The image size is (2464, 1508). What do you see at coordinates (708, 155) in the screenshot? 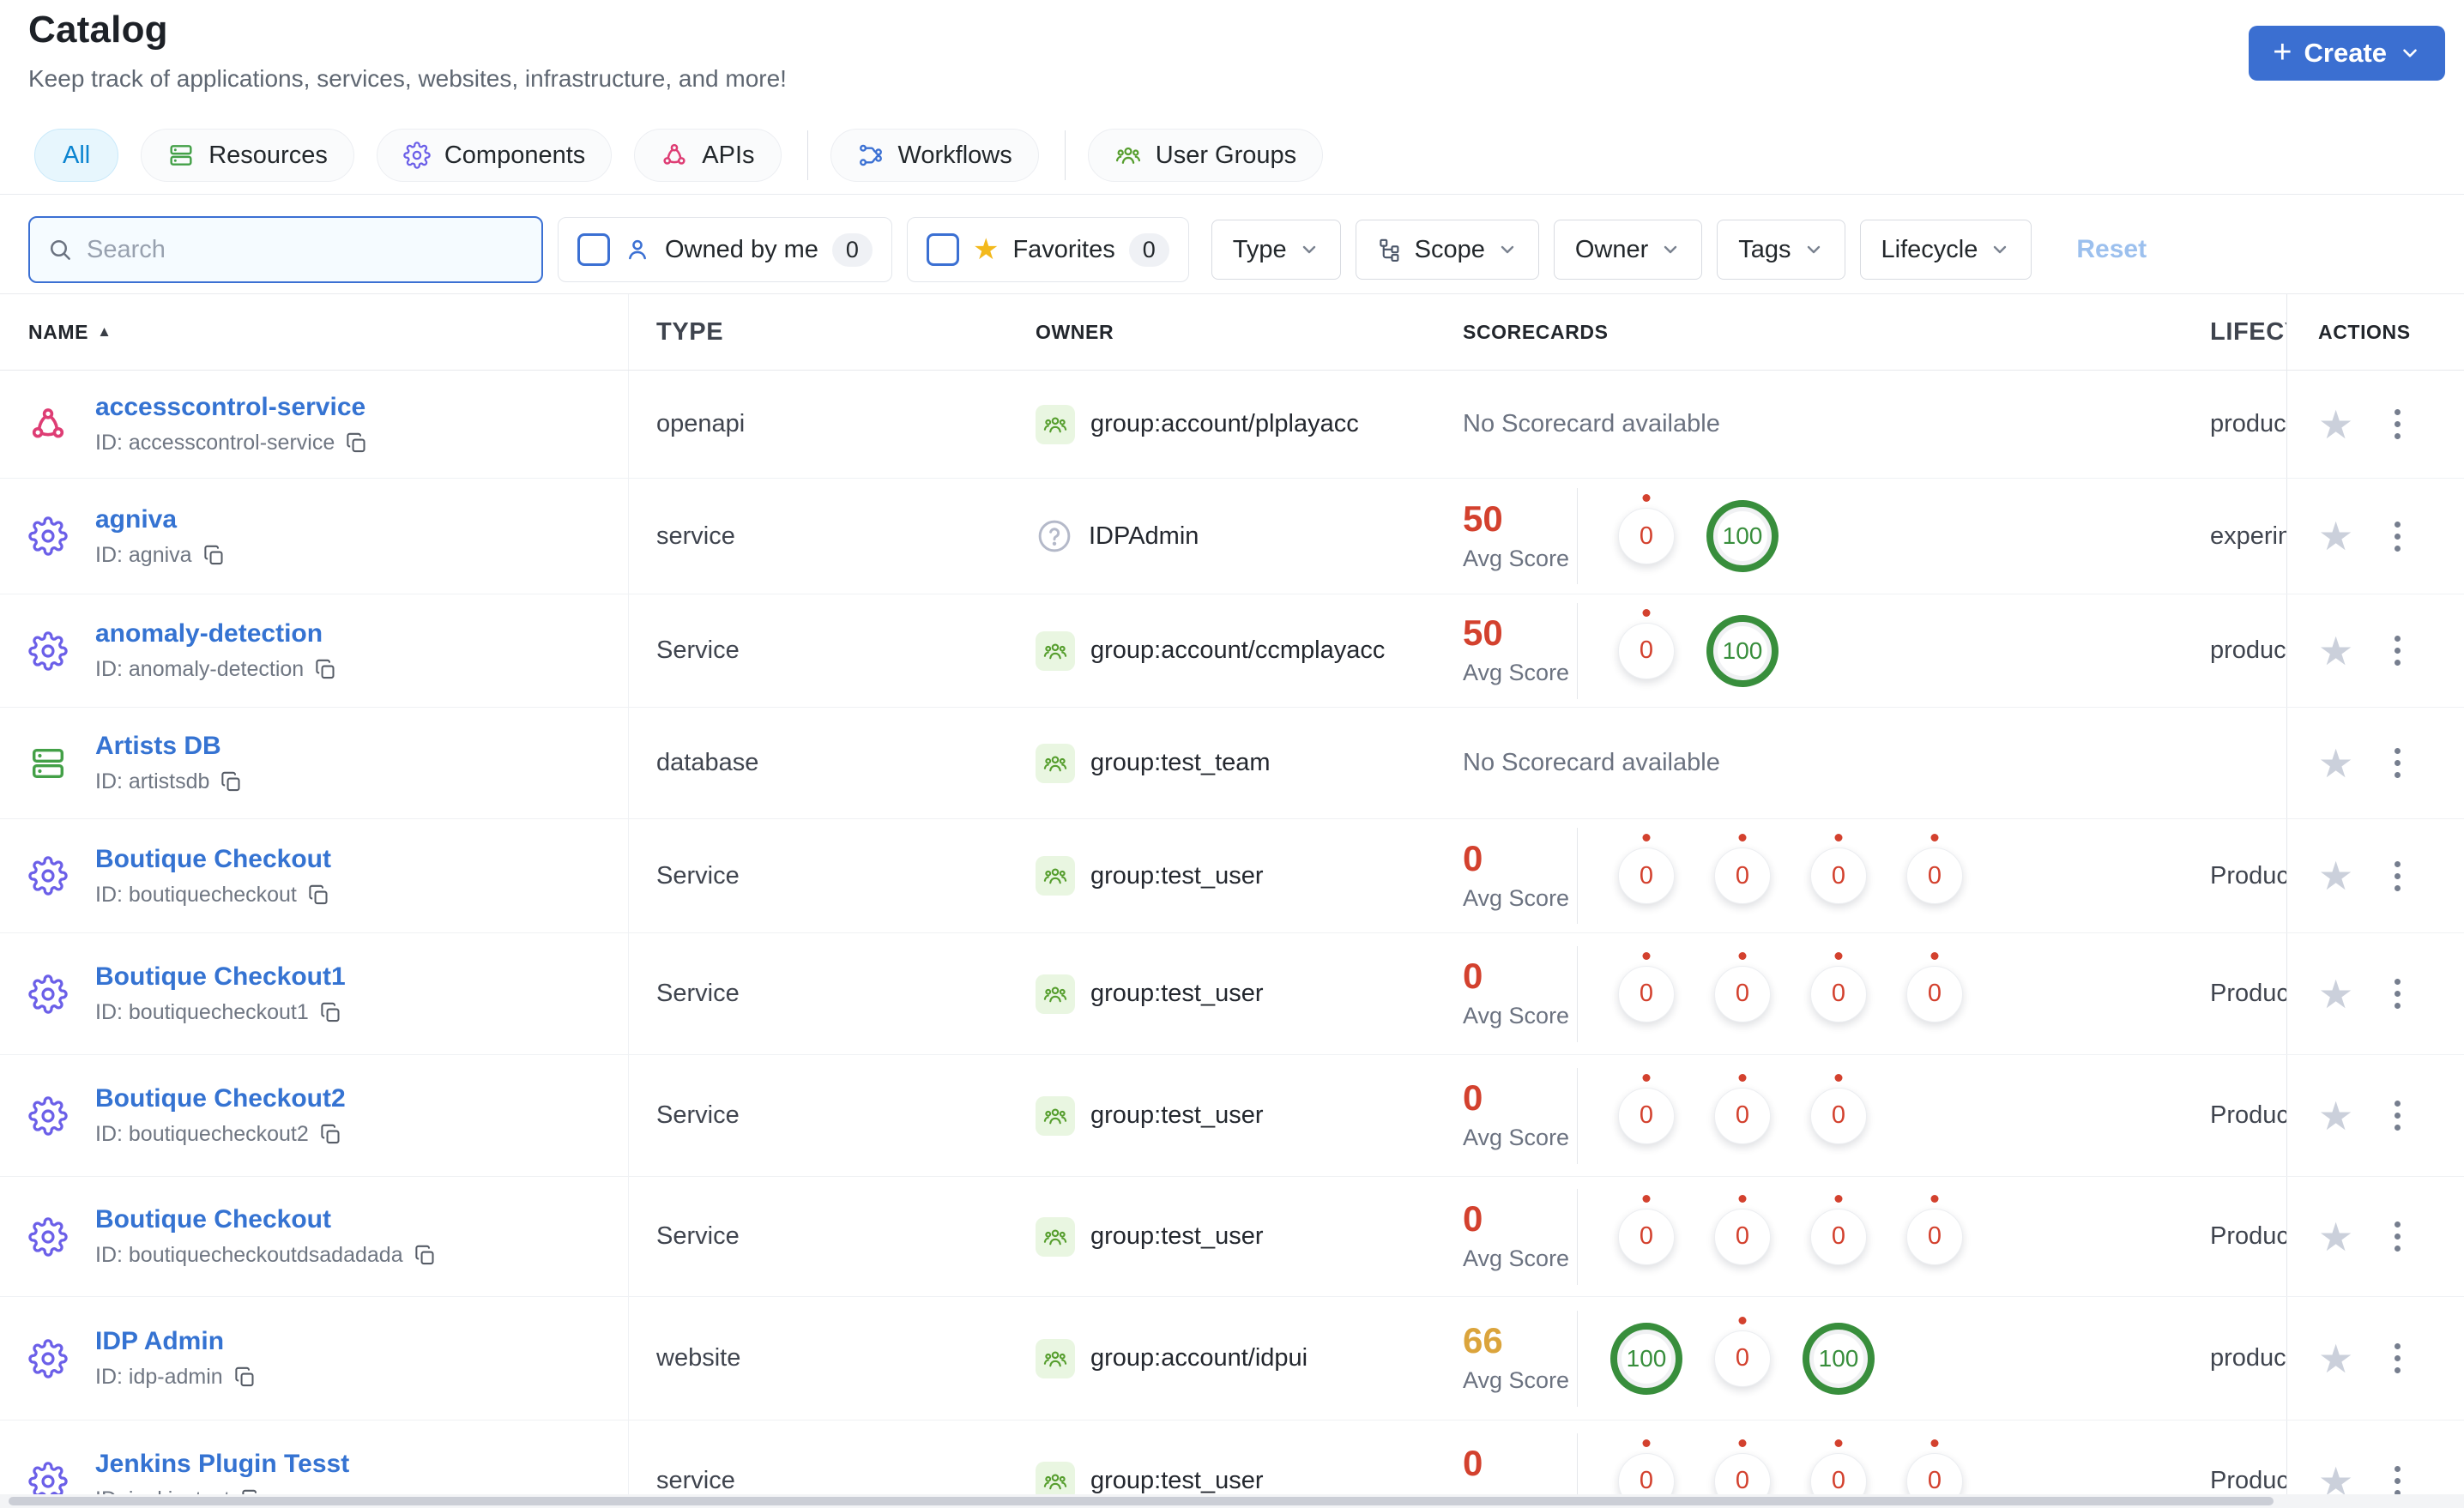
I see `tab-apis: APIs` at bounding box center [708, 155].